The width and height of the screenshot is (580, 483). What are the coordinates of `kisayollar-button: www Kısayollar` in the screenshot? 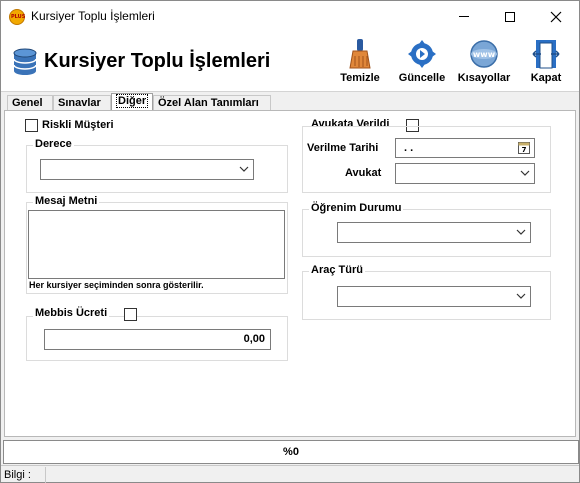 It's located at (484, 62).